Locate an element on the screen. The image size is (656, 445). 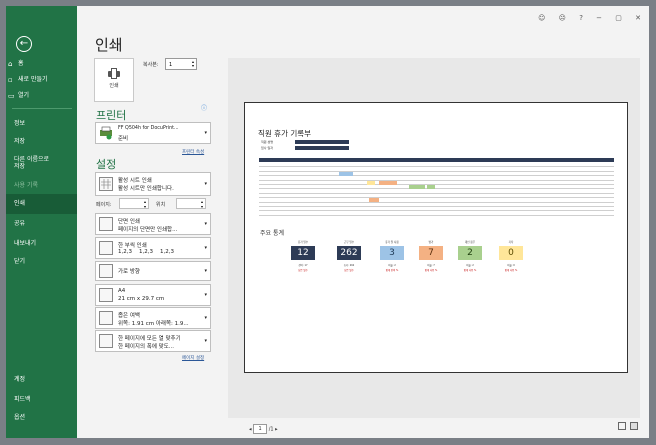
sides-select: 단면 인쇄 페이지의 단면만 인쇄합... ▾ is located at coordinates (153, 224).